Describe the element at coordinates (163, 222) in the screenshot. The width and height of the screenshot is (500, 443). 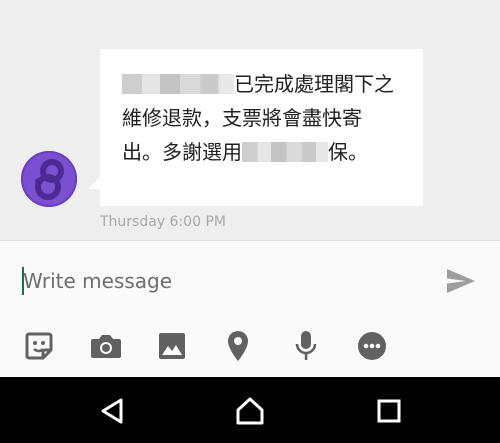
I see `message-timestamp: Thursday 6:00 PM` at that location.